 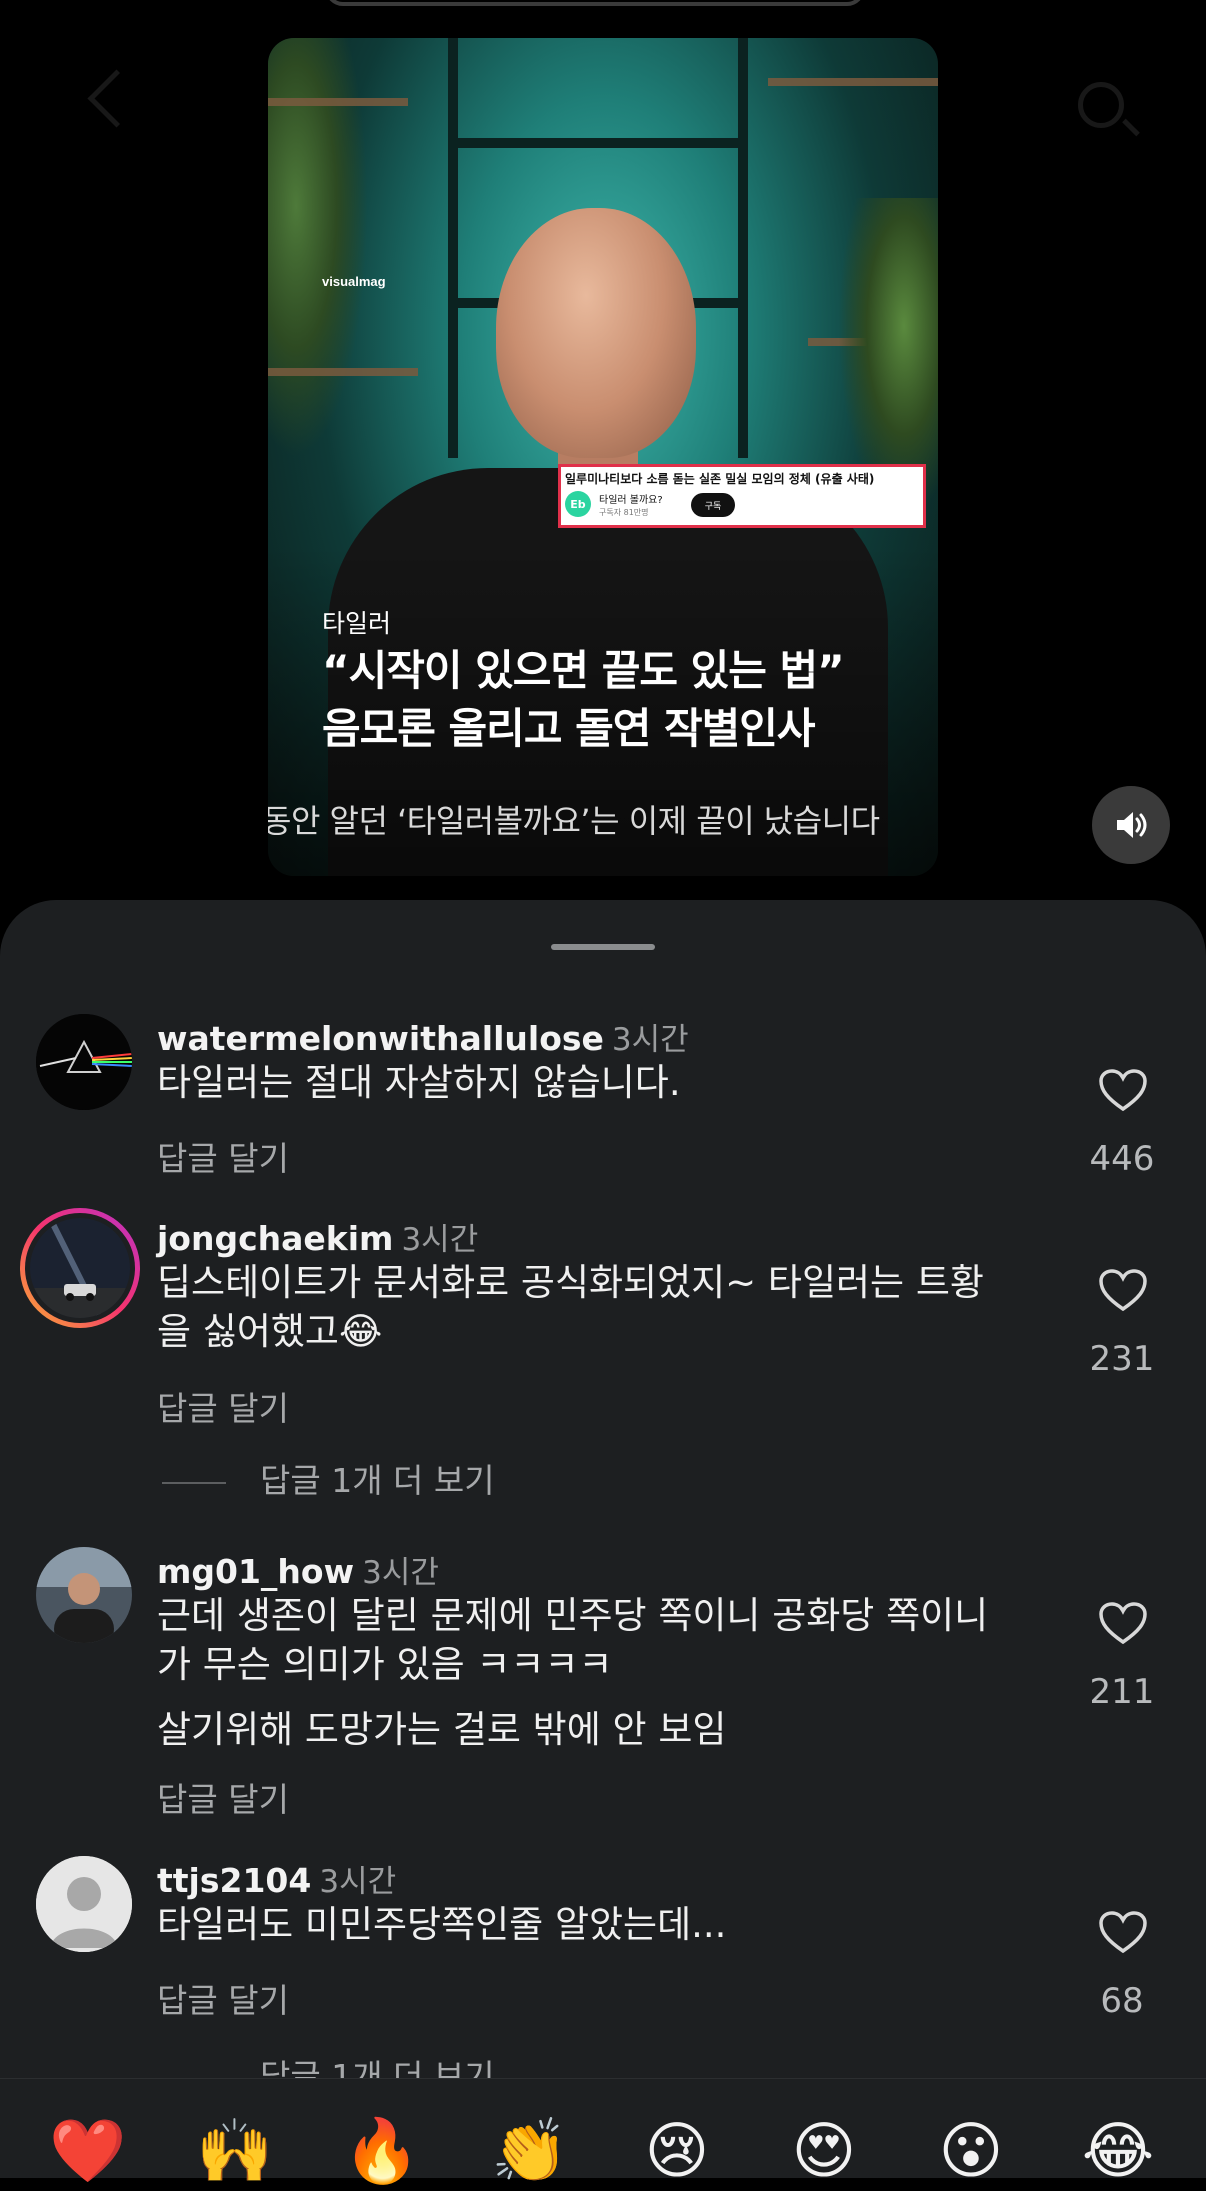 What do you see at coordinates (380, 1038) in the screenshot?
I see `comment-username: watermelonwithallulose` at bounding box center [380, 1038].